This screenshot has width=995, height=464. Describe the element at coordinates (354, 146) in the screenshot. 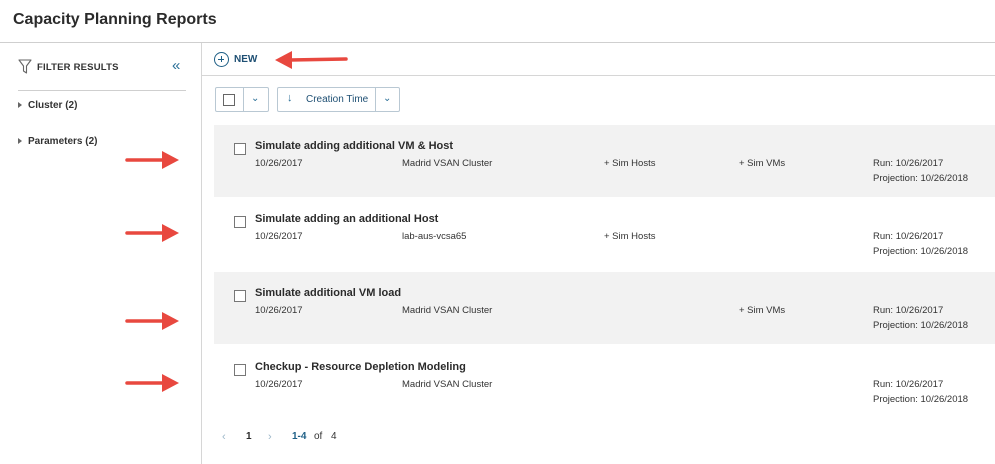

I see `report-name: Simulate adding additional VM & Host` at that location.